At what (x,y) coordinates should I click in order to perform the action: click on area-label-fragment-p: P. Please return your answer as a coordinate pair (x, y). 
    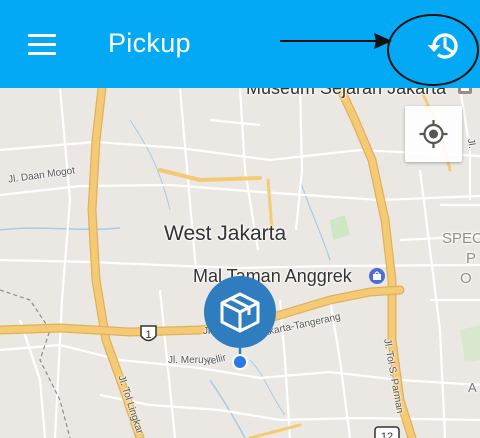
    Looking at the image, I should click on (471, 258).